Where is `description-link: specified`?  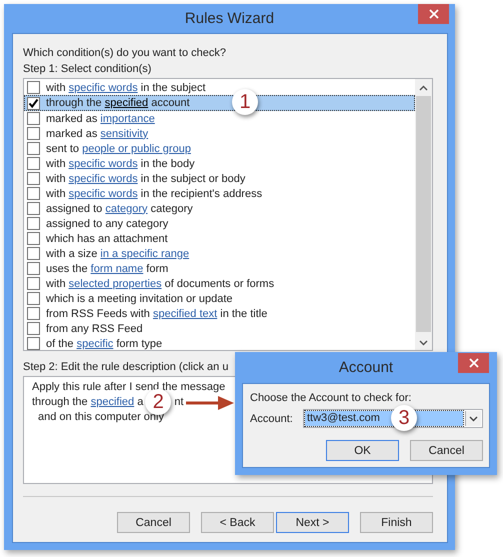 description-link: specified is located at coordinates (112, 402).